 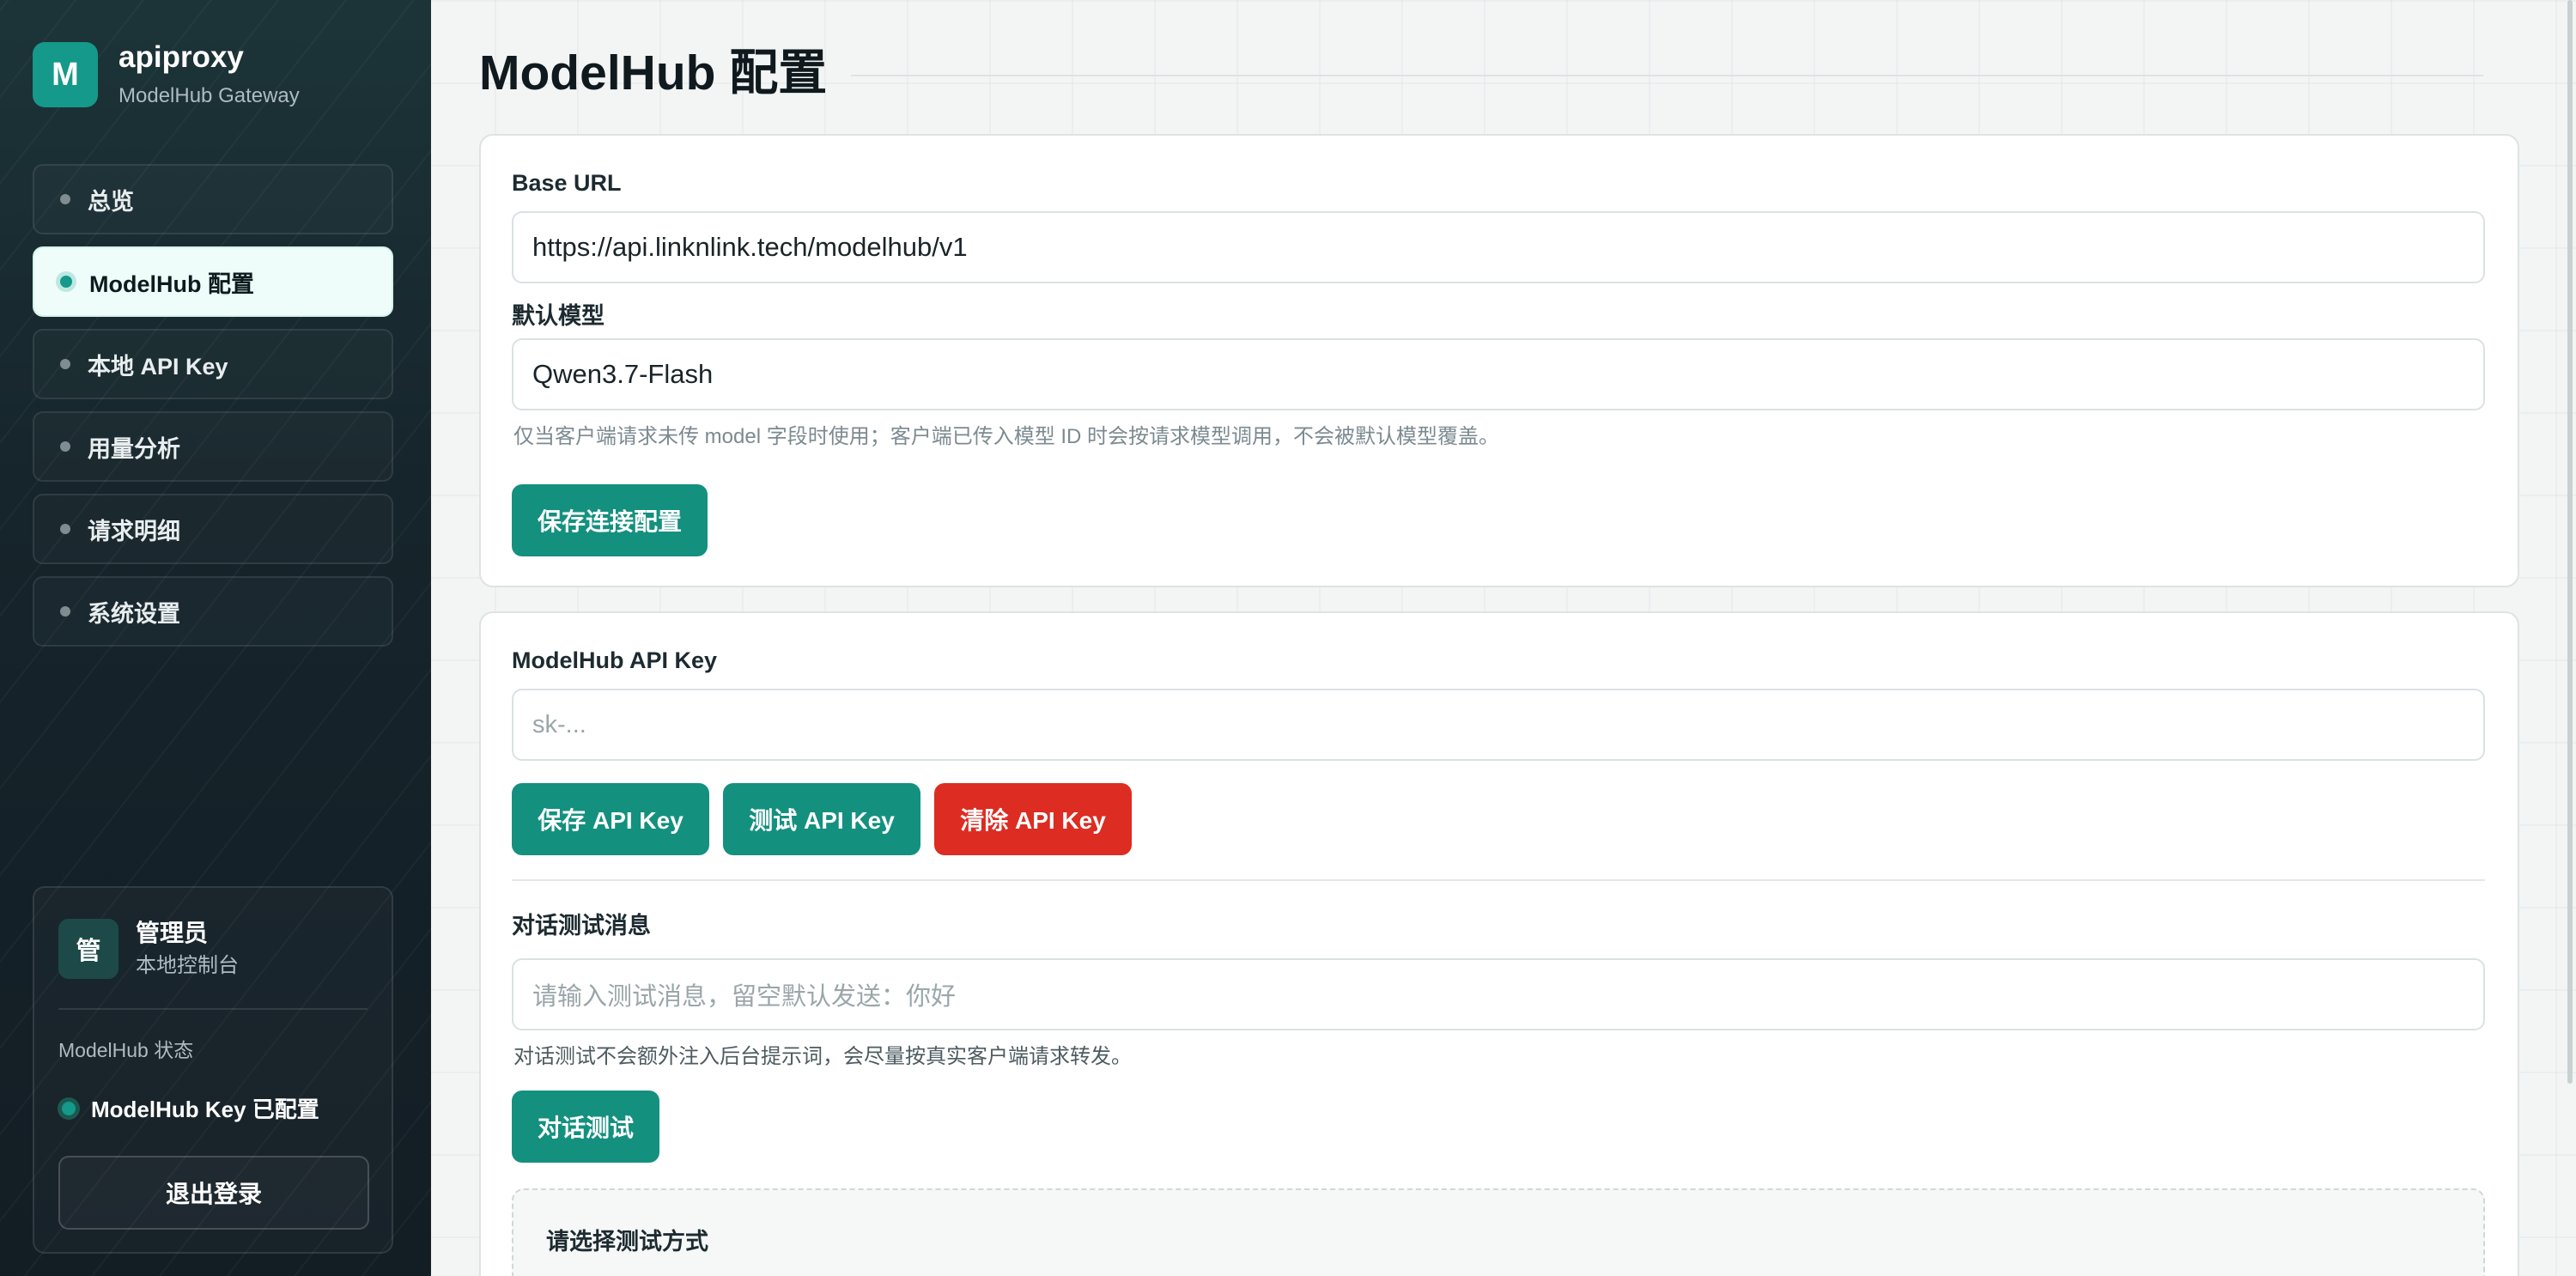 What do you see at coordinates (610, 520) in the screenshot?
I see `save-connection-button: 保存连接配置` at bounding box center [610, 520].